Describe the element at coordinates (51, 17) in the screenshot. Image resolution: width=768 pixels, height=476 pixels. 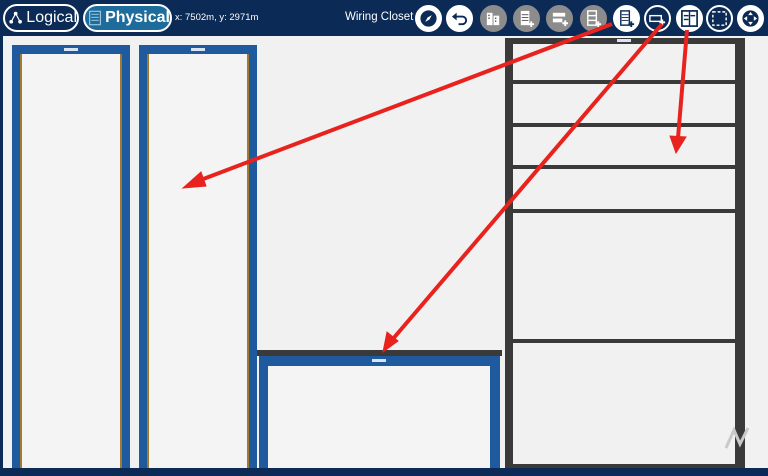
I see `logical-mode-label: Logical` at that location.